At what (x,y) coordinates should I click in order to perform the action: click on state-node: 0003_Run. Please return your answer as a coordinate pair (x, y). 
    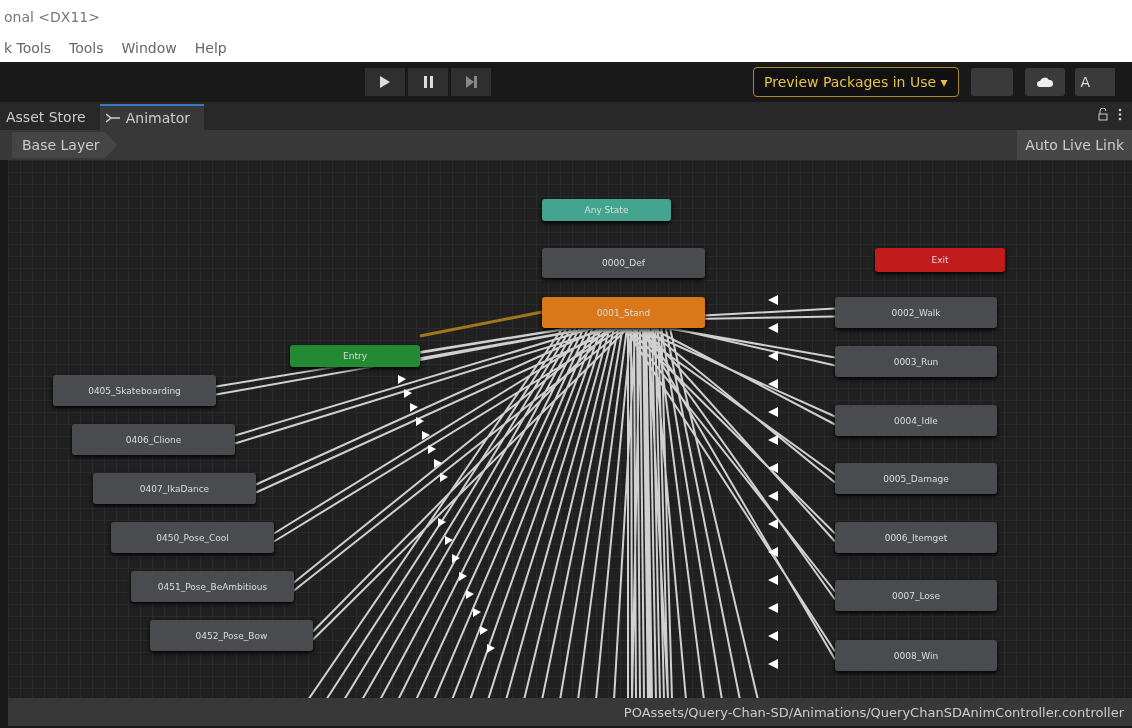
    Looking at the image, I should click on (916, 361).